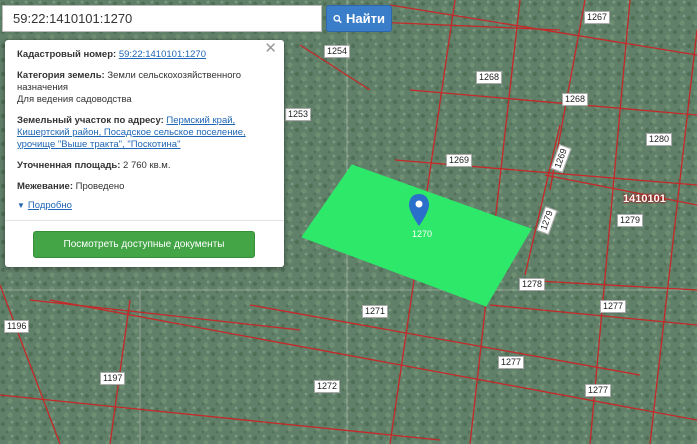 The width and height of the screenshot is (697, 444). Describe the element at coordinates (74, 99) in the screenshot. I see `land-usage-value: Для ведения садоводства` at that location.